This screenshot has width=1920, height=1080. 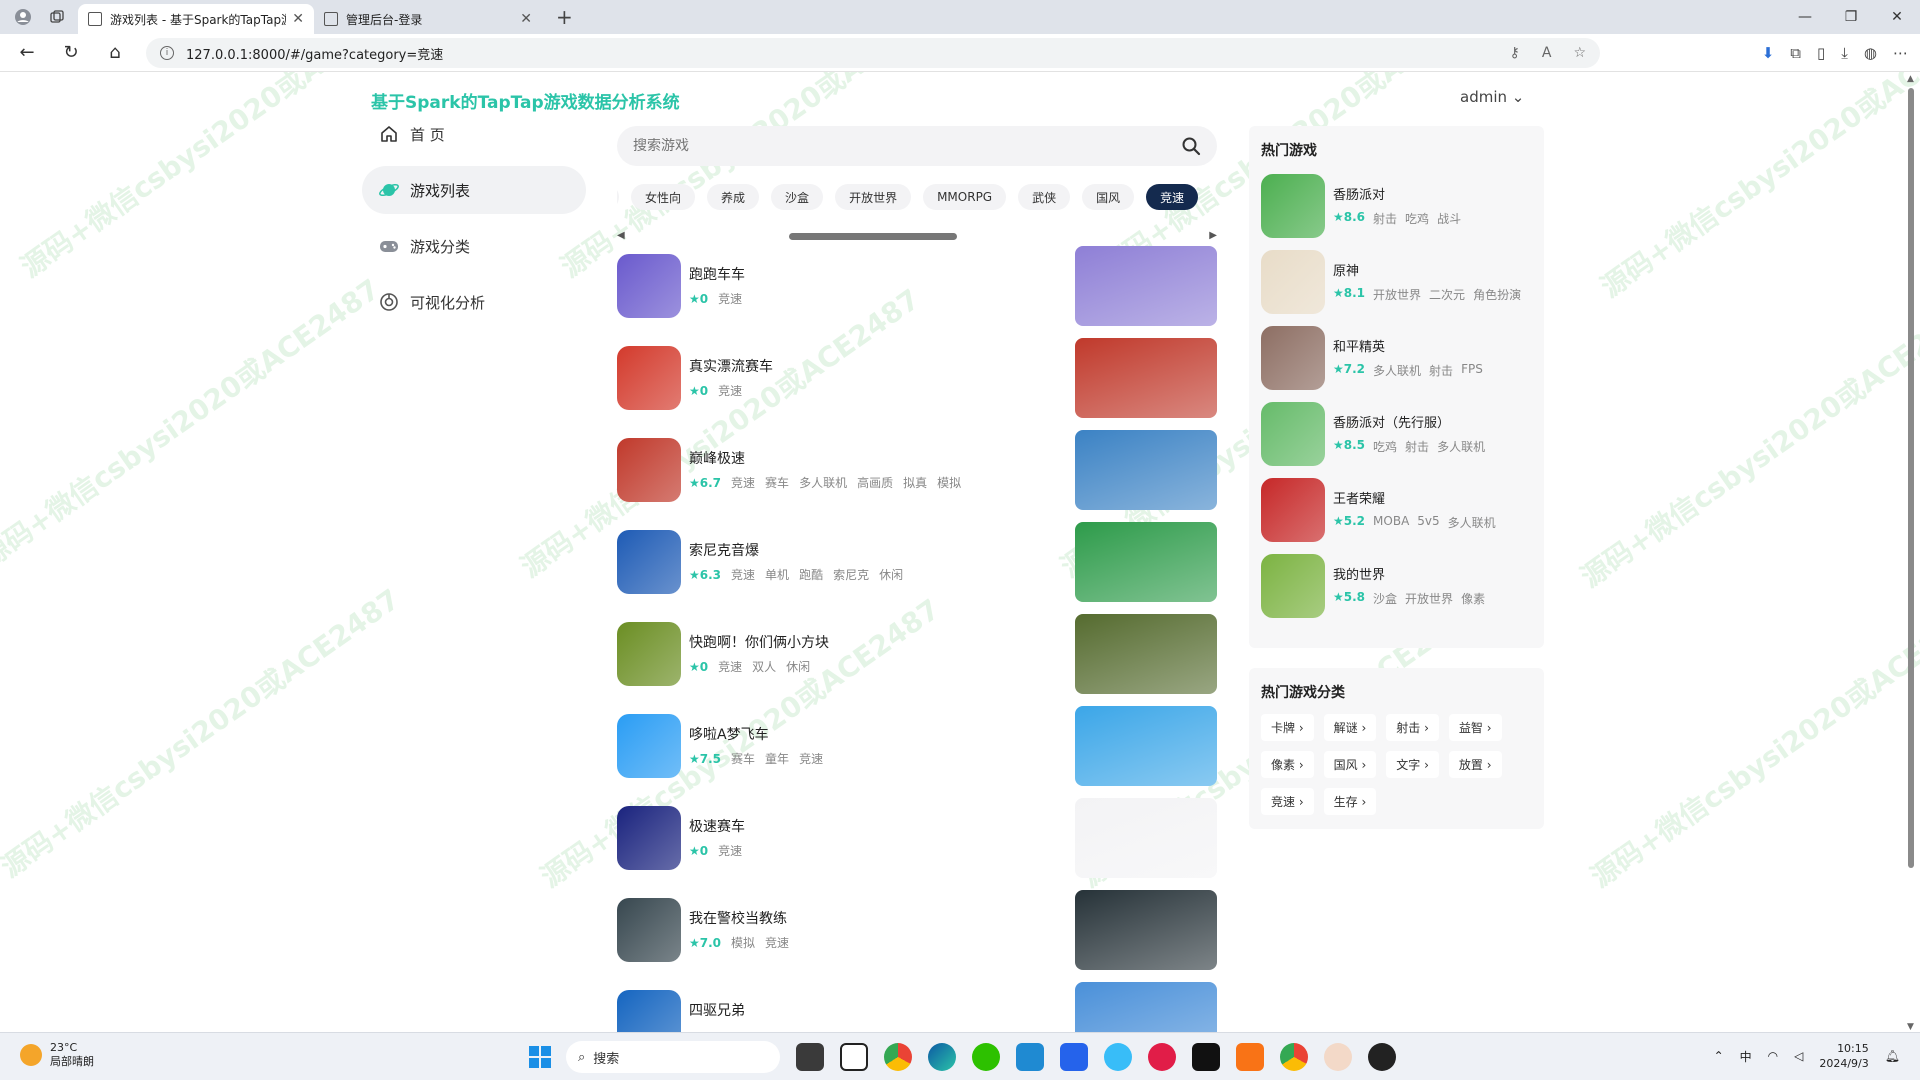 What do you see at coordinates (917, 660) in the screenshot?
I see `game-row: 快跑啊！你们俩小方块 ★0 竞速 双人 休闲` at bounding box center [917, 660].